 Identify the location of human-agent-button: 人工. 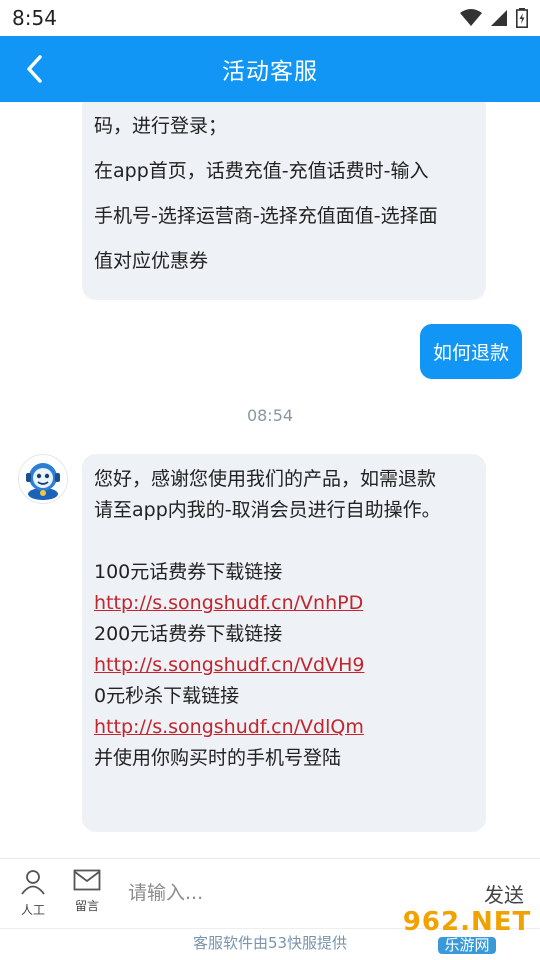
(33, 893).